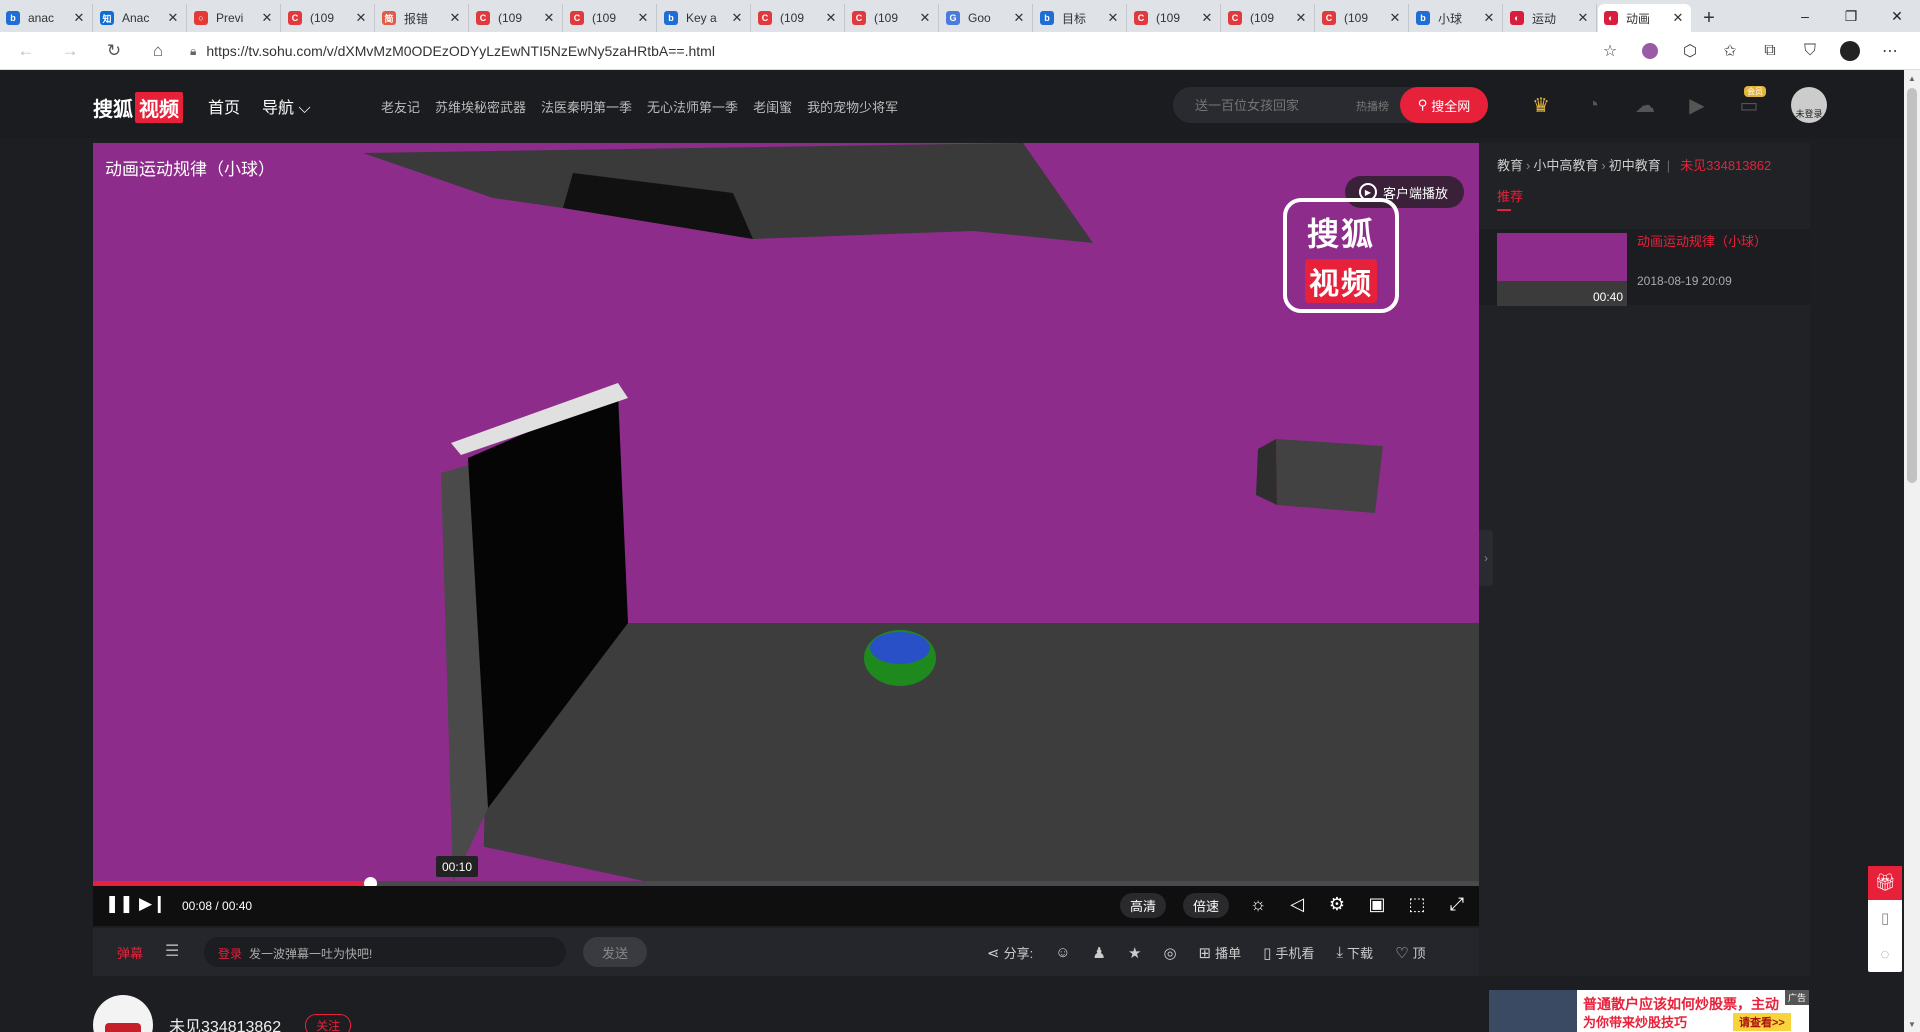 The image size is (1920, 1032). What do you see at coordinates (1288, 952) in the screenshot?
I see `mobile-watch-button: ▯ 手机看` at bounding box center [1288, 952].